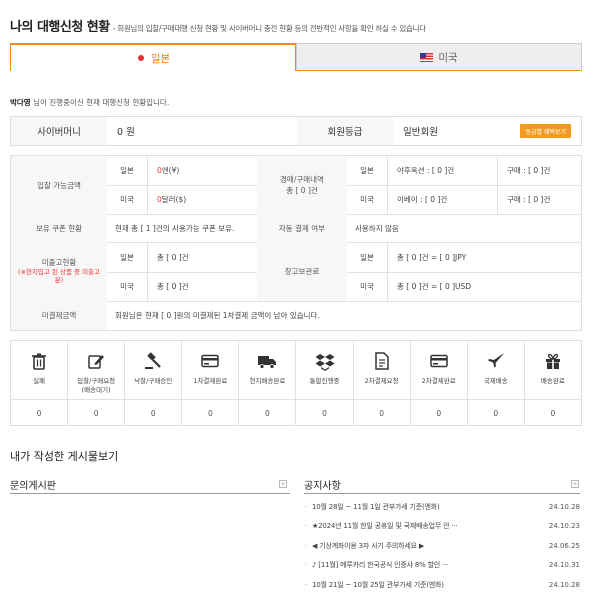 This screenshot has width=613, height=607. What do you see at coordinates (59, 132) in the screenshot?
I see `cyber-money-label: 사이버머니` at bounding box center [59, 132].